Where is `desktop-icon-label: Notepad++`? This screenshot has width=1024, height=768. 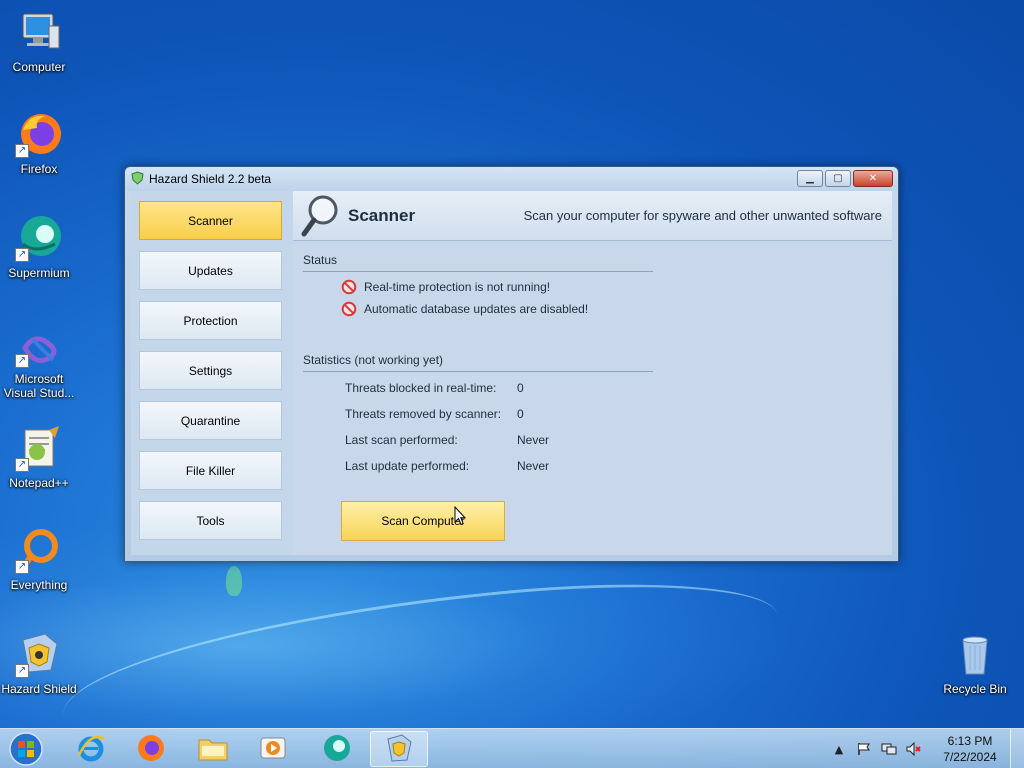
desktop-icon-label: Notepad++ is located at coordinates (39, 483).